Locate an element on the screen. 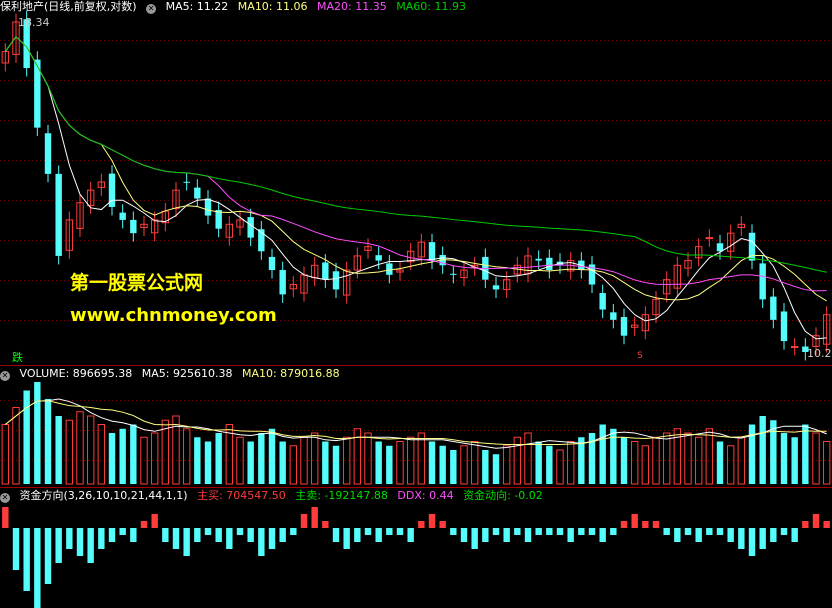 The image size is (832, 608). ma10-label: MA10: 11.06 is located at coordinates (272, 6).